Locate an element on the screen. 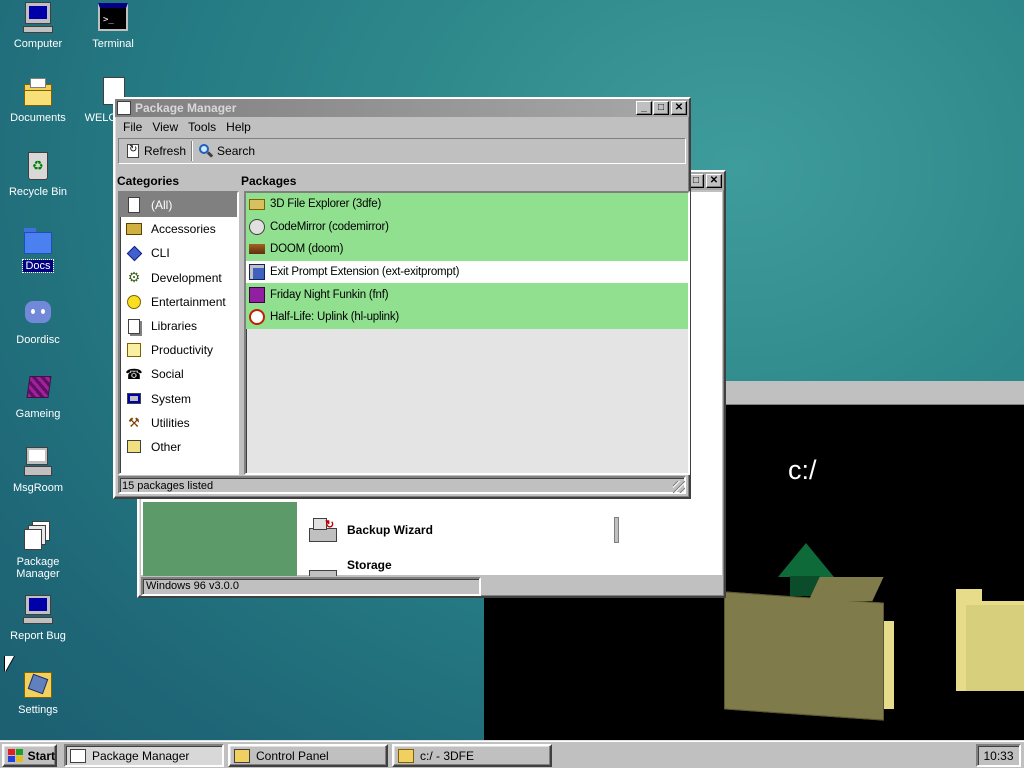 The height and width of the screenshot is (768, 1024). exit-prompt-icon is located at coordinates (257, 272).